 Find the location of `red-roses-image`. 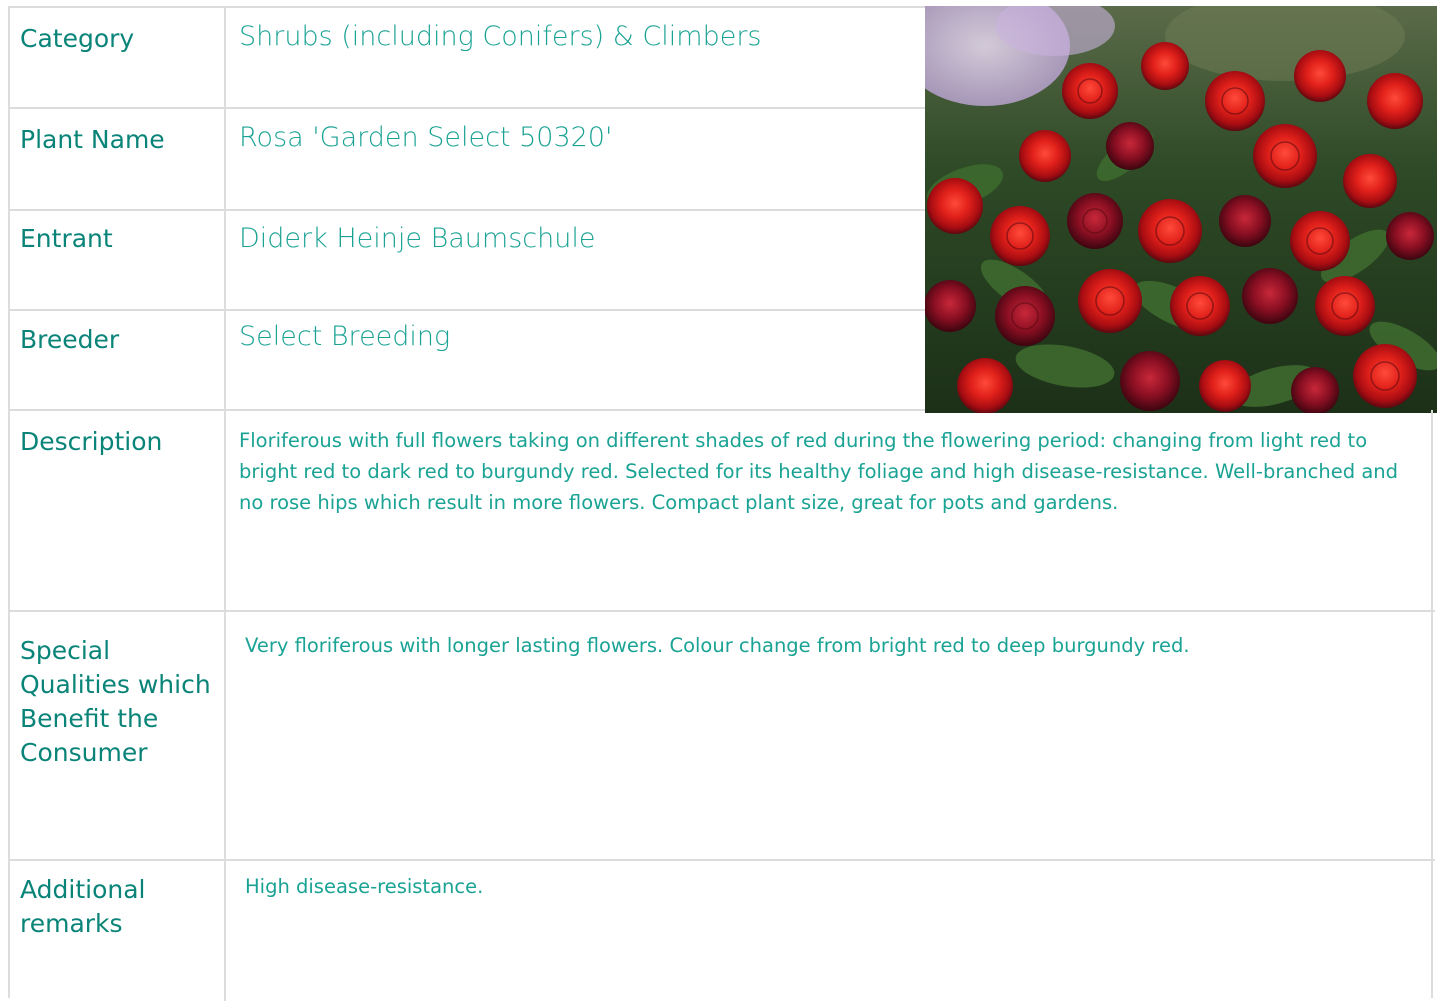

red-roses-image is located at coordinates (1181, 209).